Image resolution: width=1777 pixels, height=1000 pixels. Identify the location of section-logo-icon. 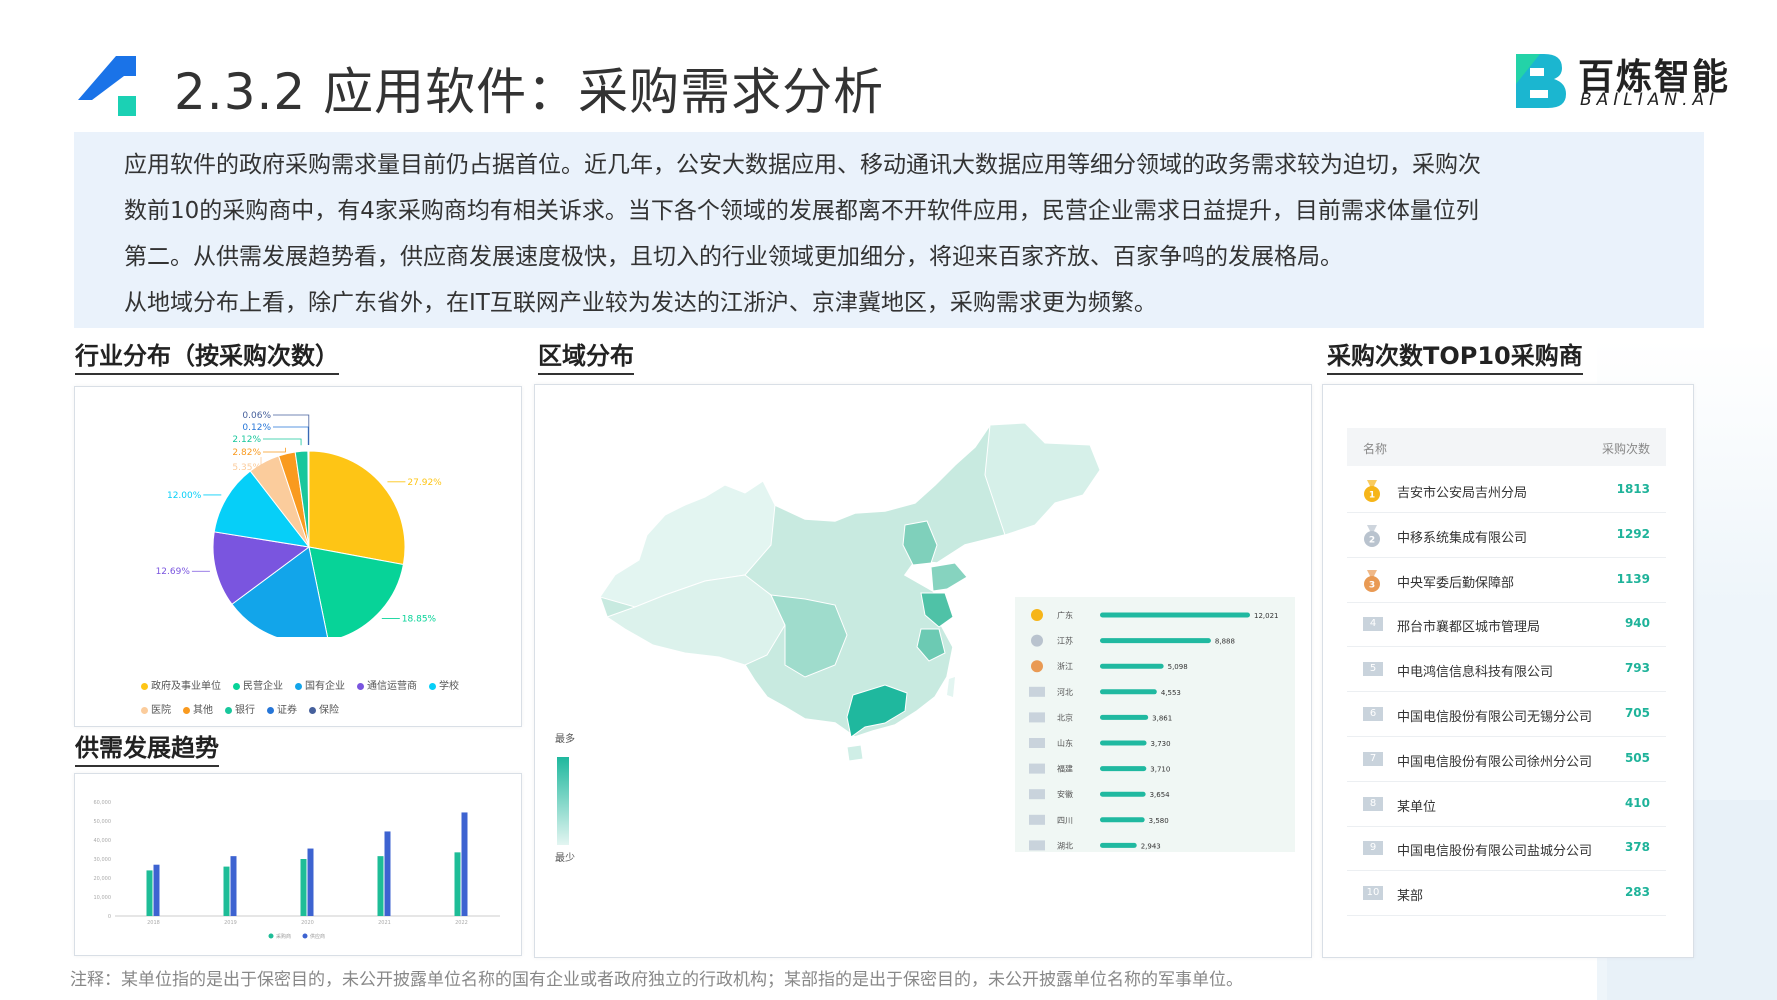
(107, 86).